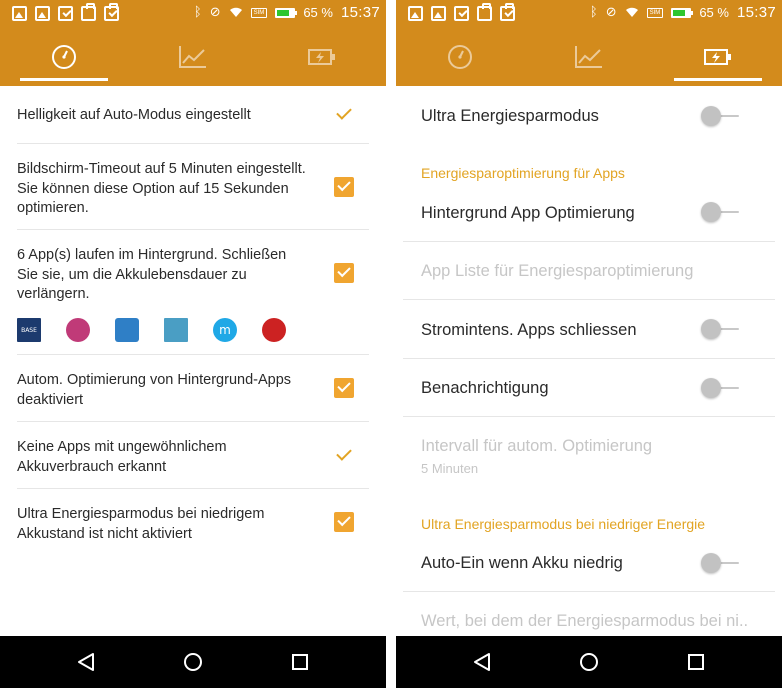  I want to click on notification-icons, so click(461, 12).